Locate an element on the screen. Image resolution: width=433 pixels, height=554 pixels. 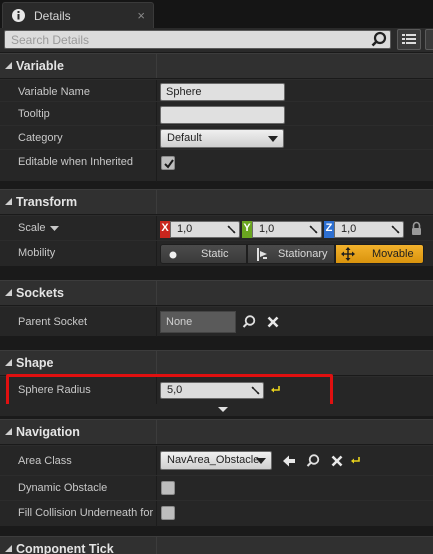
scale-z-field: 1,0 is located at coordinates (369, 229).